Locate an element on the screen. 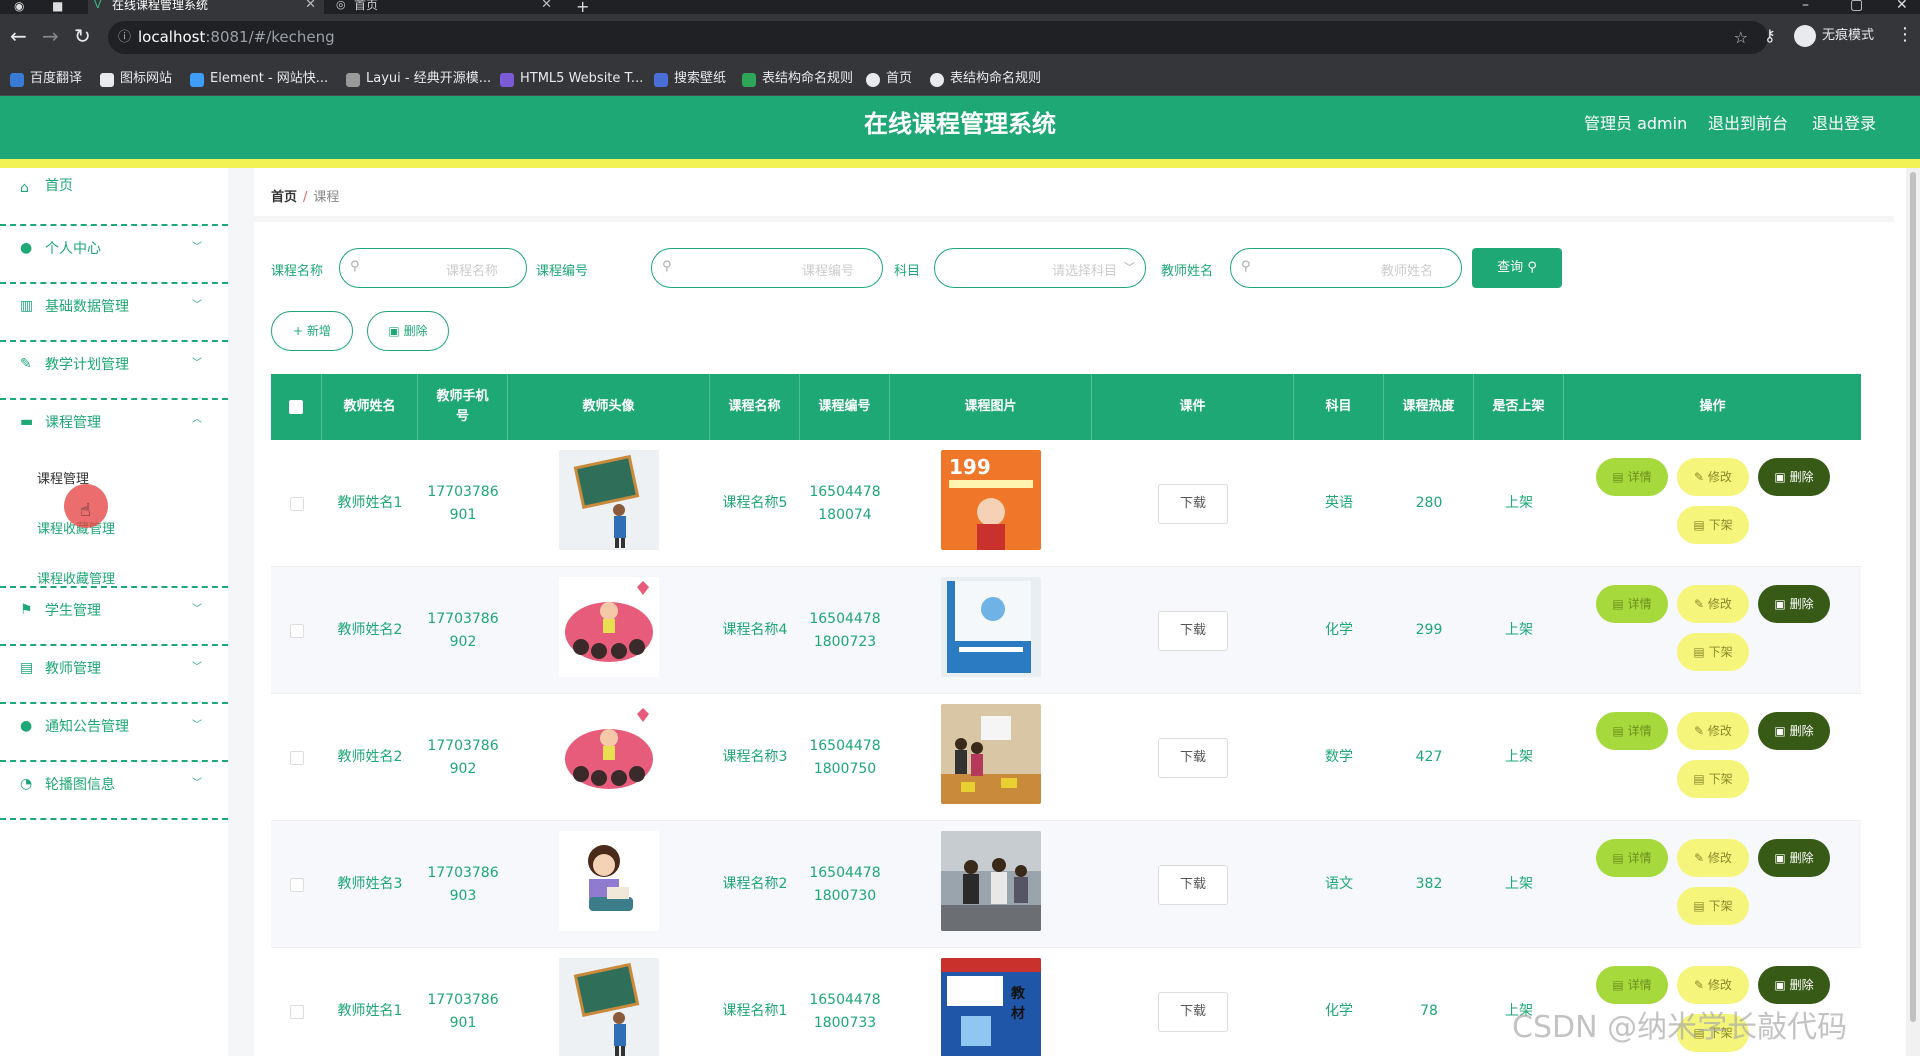 The image size is (1920, 1056). maximize-icon: ▢ is located at coordinates (1856, 6).